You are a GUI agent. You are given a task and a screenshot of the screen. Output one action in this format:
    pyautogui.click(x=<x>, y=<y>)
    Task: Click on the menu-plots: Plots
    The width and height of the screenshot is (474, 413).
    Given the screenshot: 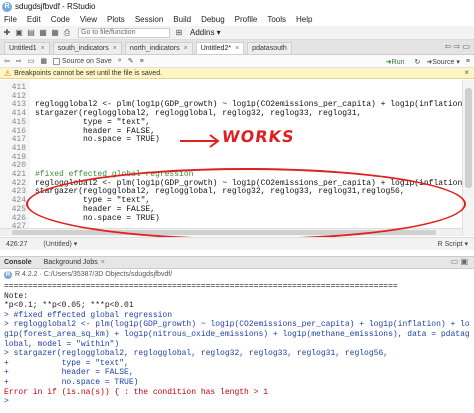 What is the action you would take?
    pyautogui.click(x=116, y=19)
    